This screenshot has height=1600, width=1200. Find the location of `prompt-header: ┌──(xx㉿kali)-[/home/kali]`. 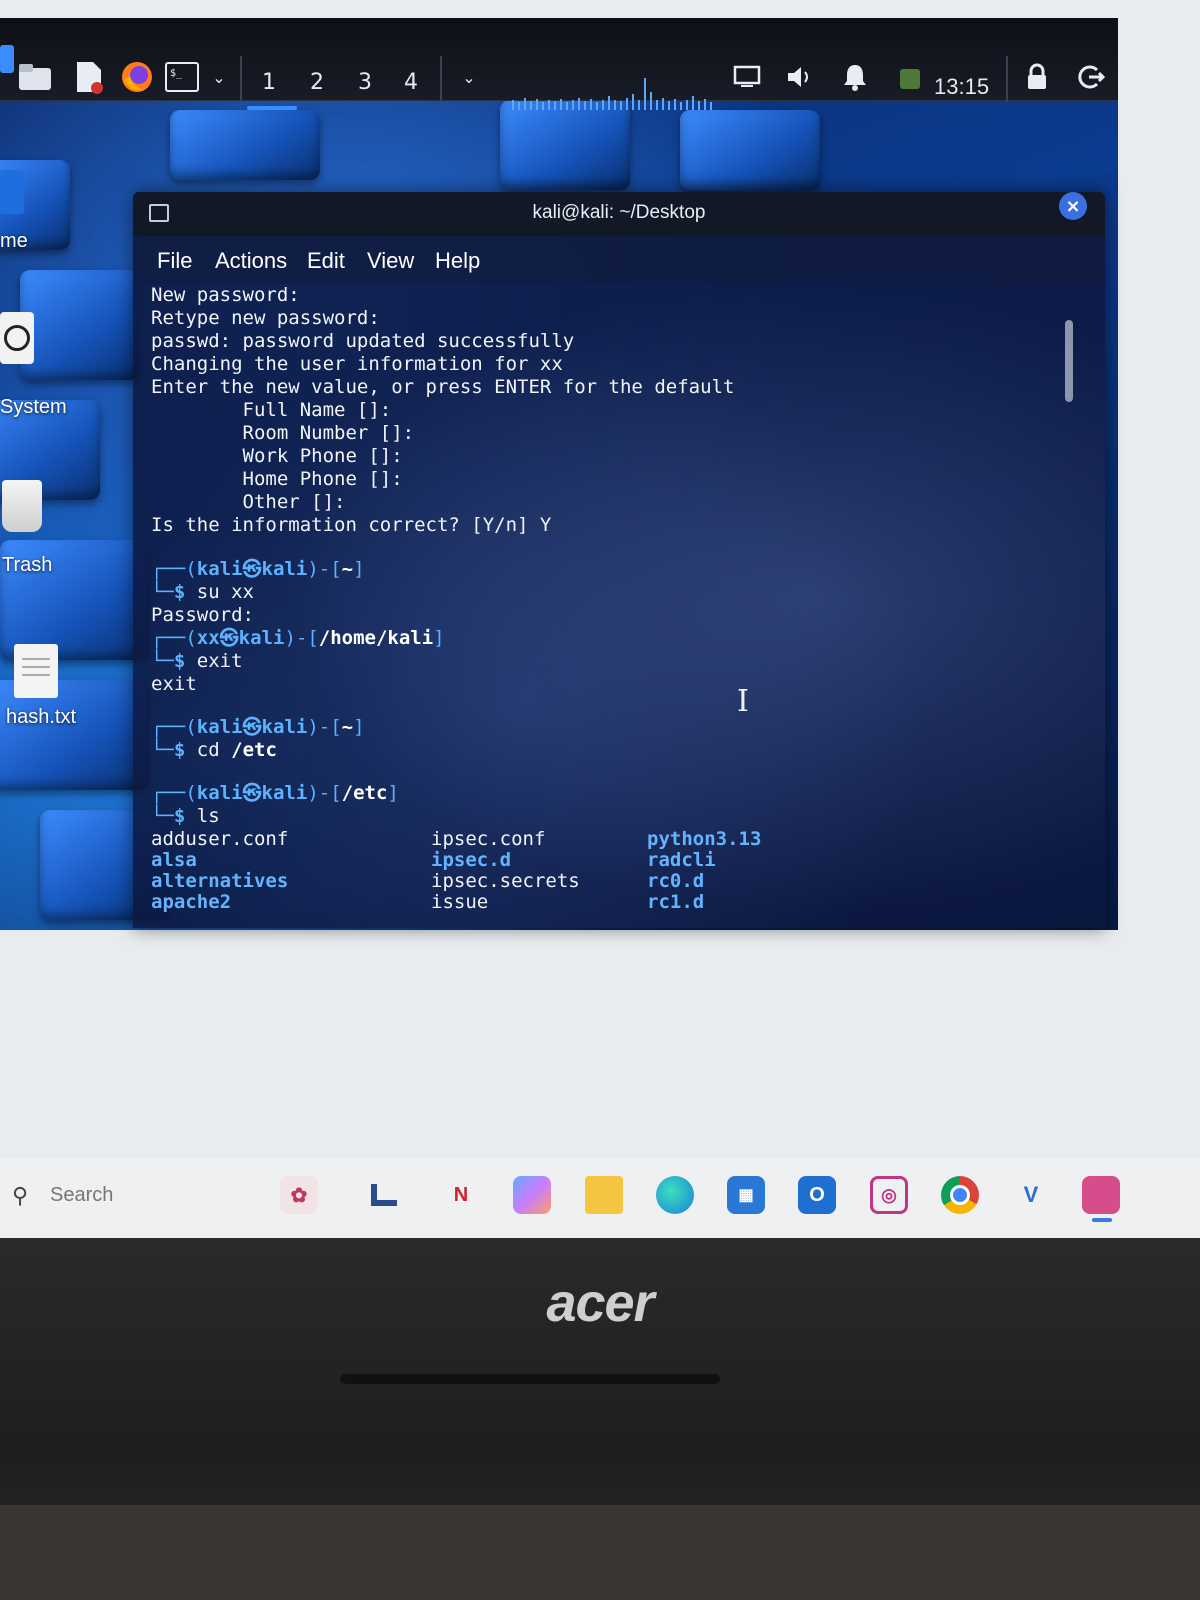

prompt-header: ┌──(xx㉿kali)-[/home/kali] is located at coordinates (298, 638).